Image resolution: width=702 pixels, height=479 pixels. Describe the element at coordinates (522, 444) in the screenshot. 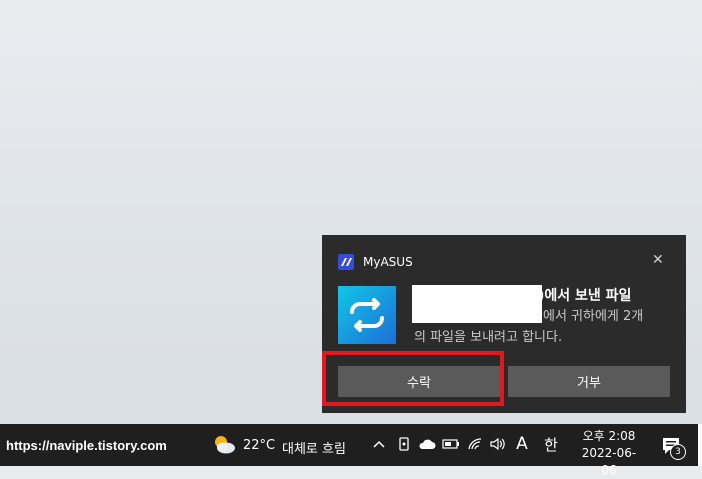

I see `ime-mode-indicator: A` at that location.